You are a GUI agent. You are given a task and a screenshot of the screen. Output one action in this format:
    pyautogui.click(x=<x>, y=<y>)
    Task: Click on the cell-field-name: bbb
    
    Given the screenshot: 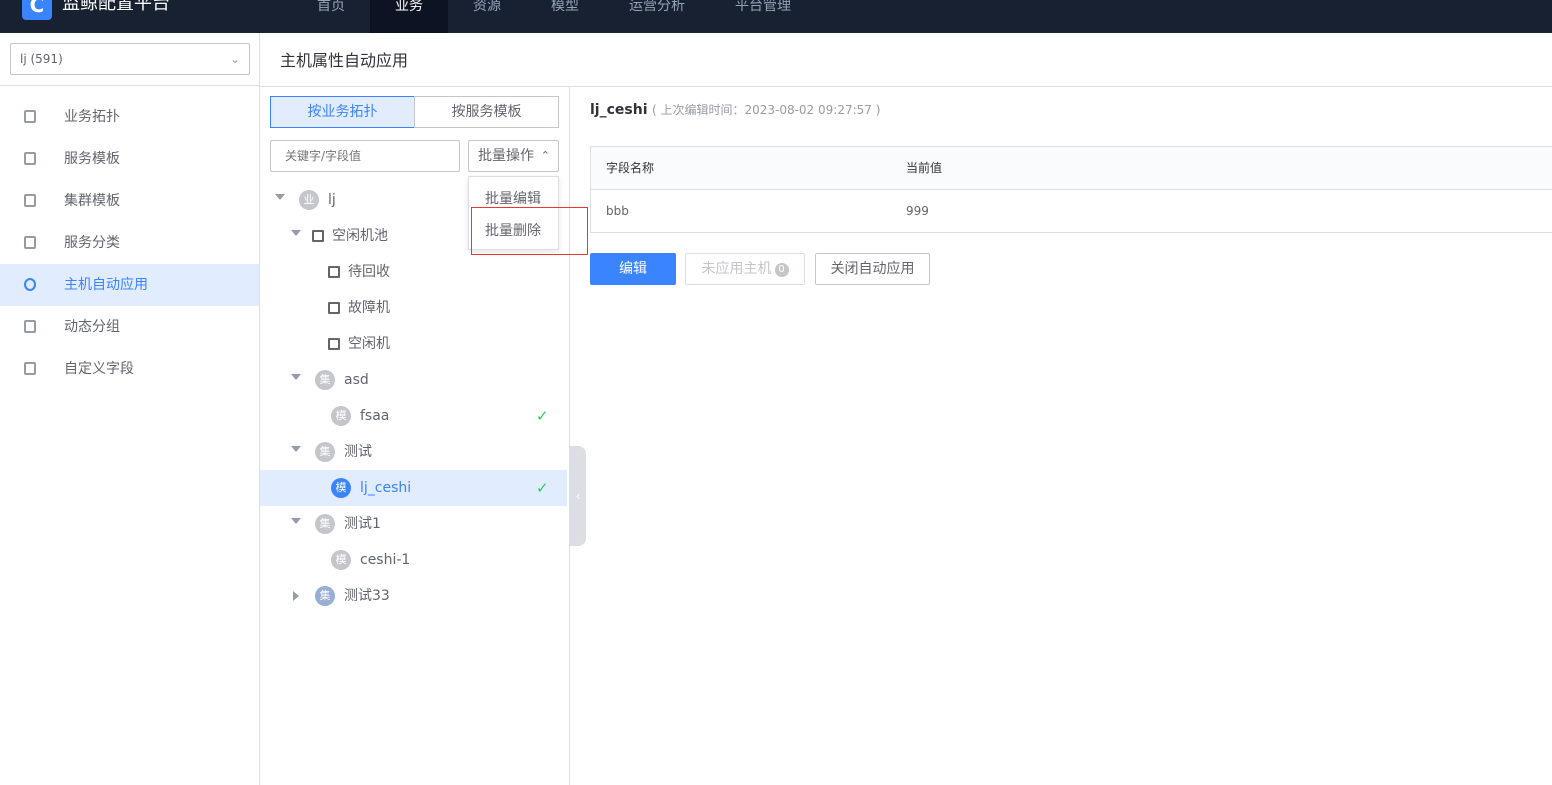 What is the action you would take?
    pyautogui.click(x=617, y=211)
    